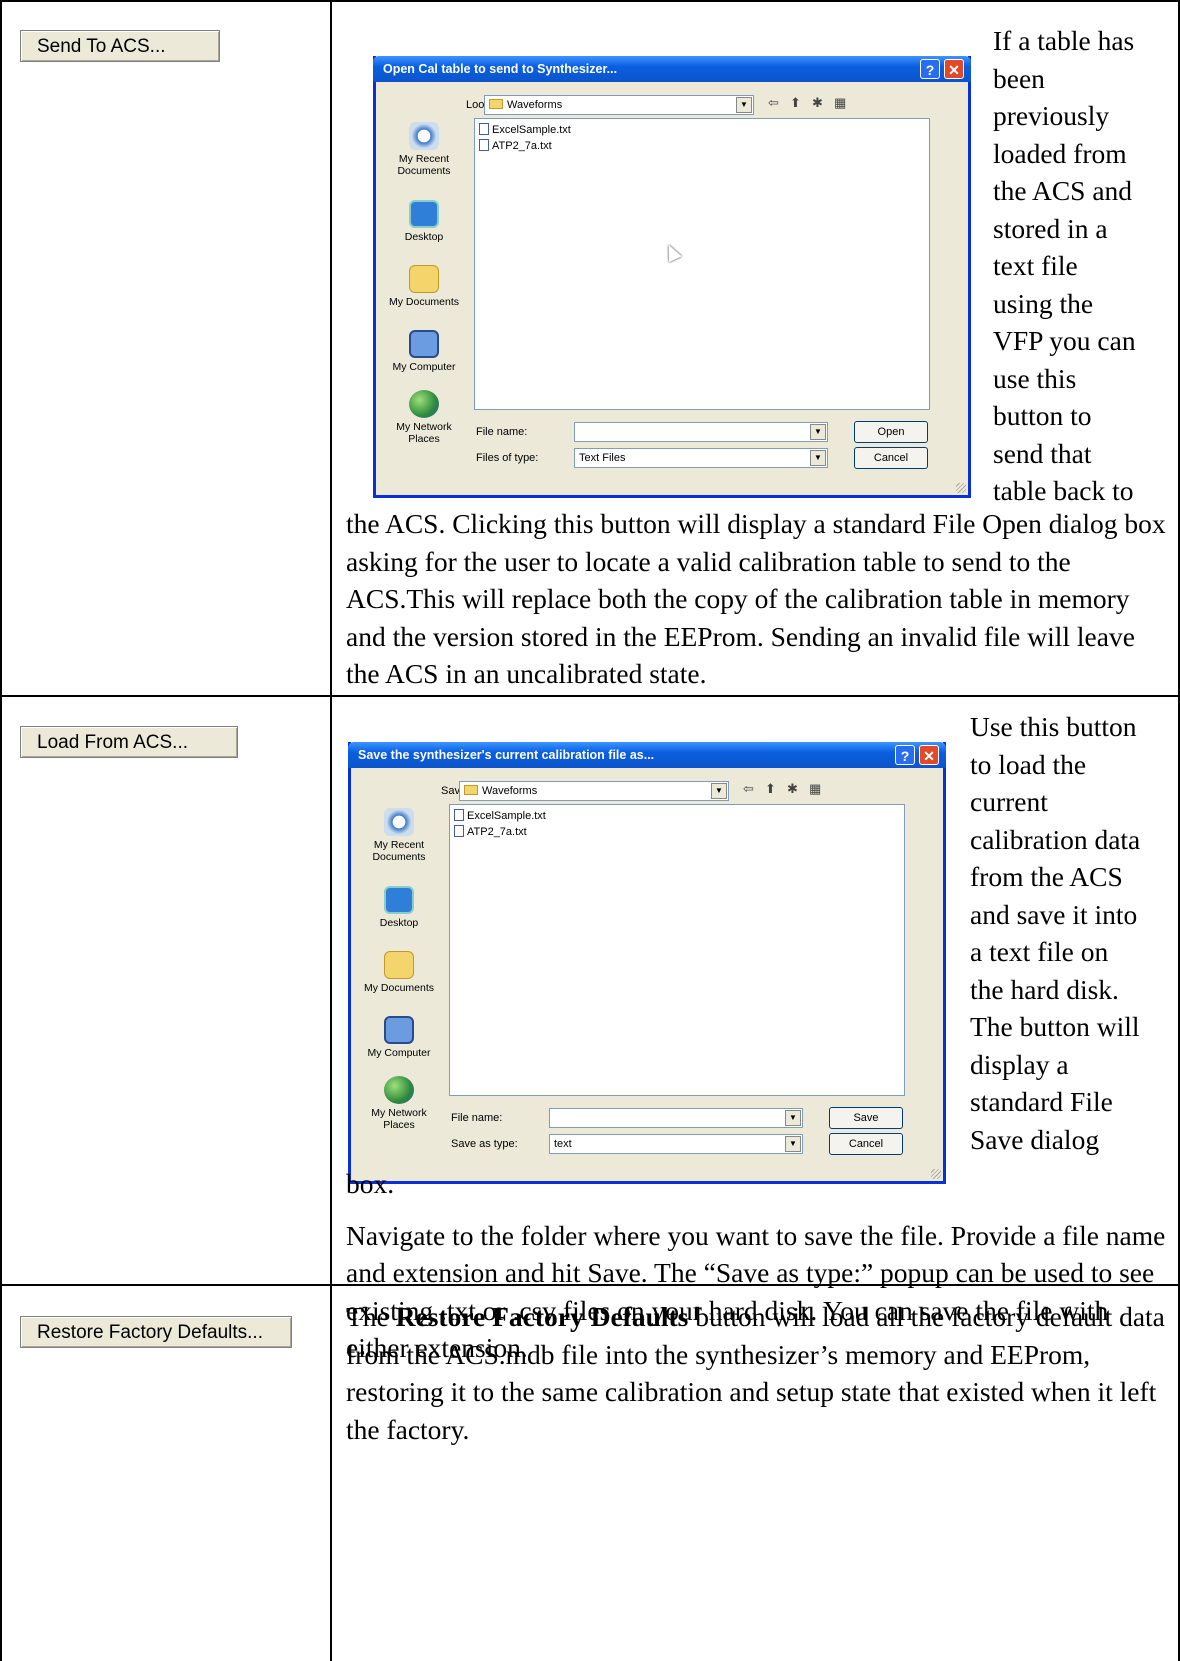 The height and width of the screenshot is (1661, 1180). What do you see at coordinates (507, 458) in the screenshot?
I see `files-of-type-label: Files of type:` at bounding box center [507, 458].